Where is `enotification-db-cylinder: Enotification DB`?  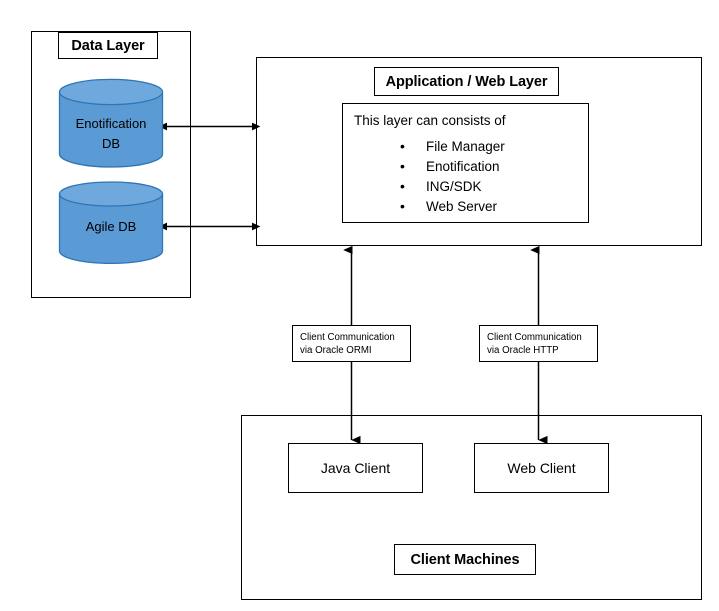 enotification-db-cylinder: Enotification DB is located at coordinates (111, 123).